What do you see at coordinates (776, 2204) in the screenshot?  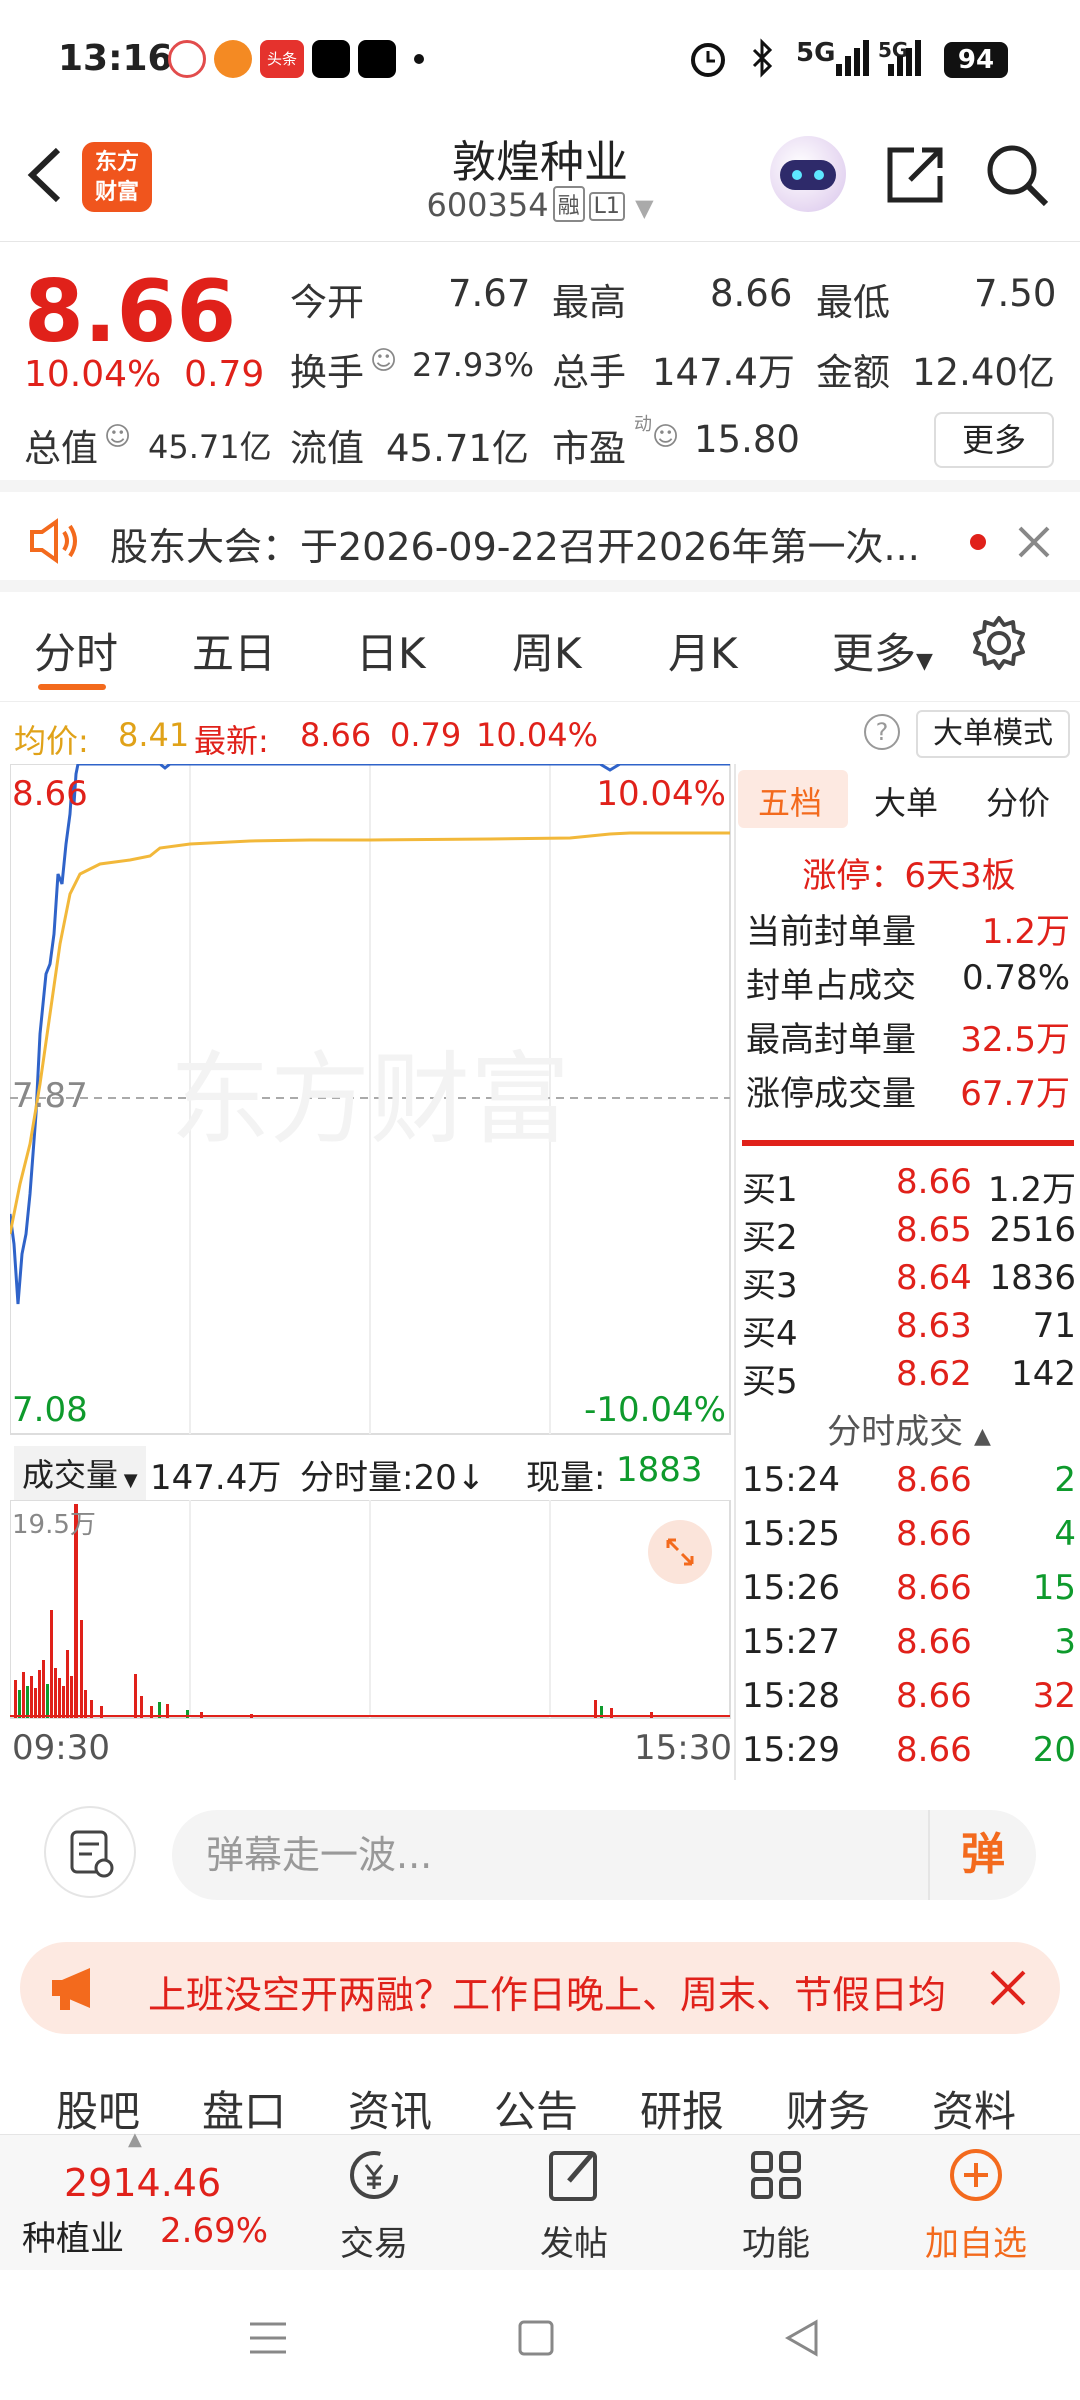 I see `function-button: 功能` at bounding box center [776, 2204].